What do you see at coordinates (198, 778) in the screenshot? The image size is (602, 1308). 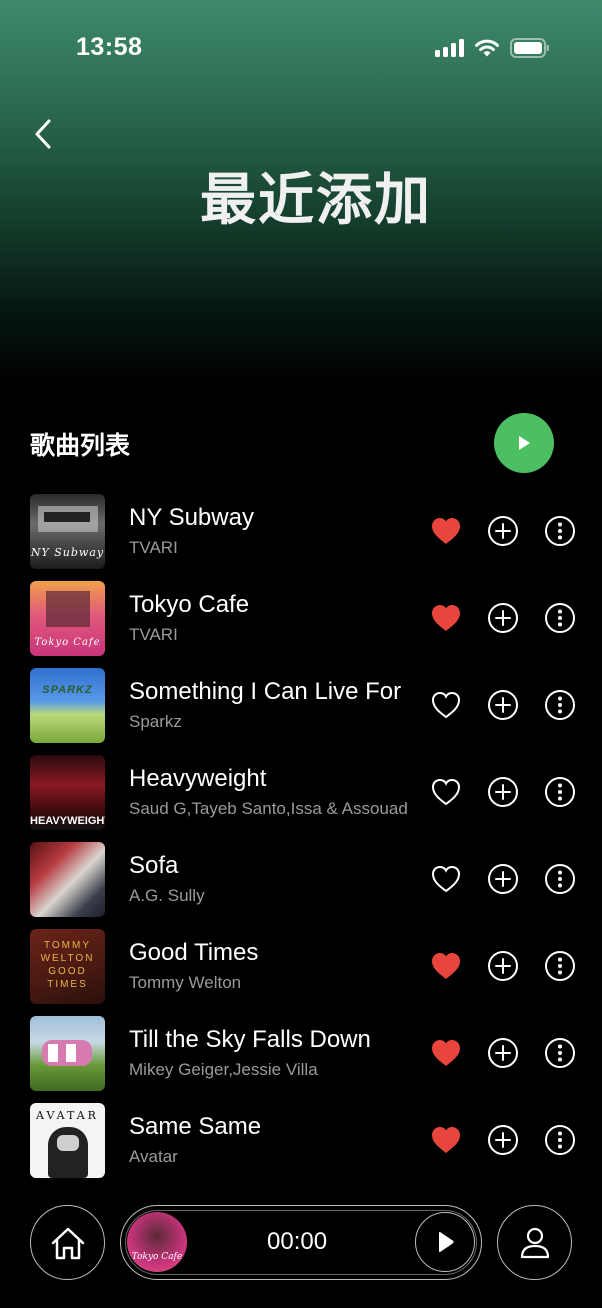 I see `song-title: Heavyweight` at bounding box center [198, 778].